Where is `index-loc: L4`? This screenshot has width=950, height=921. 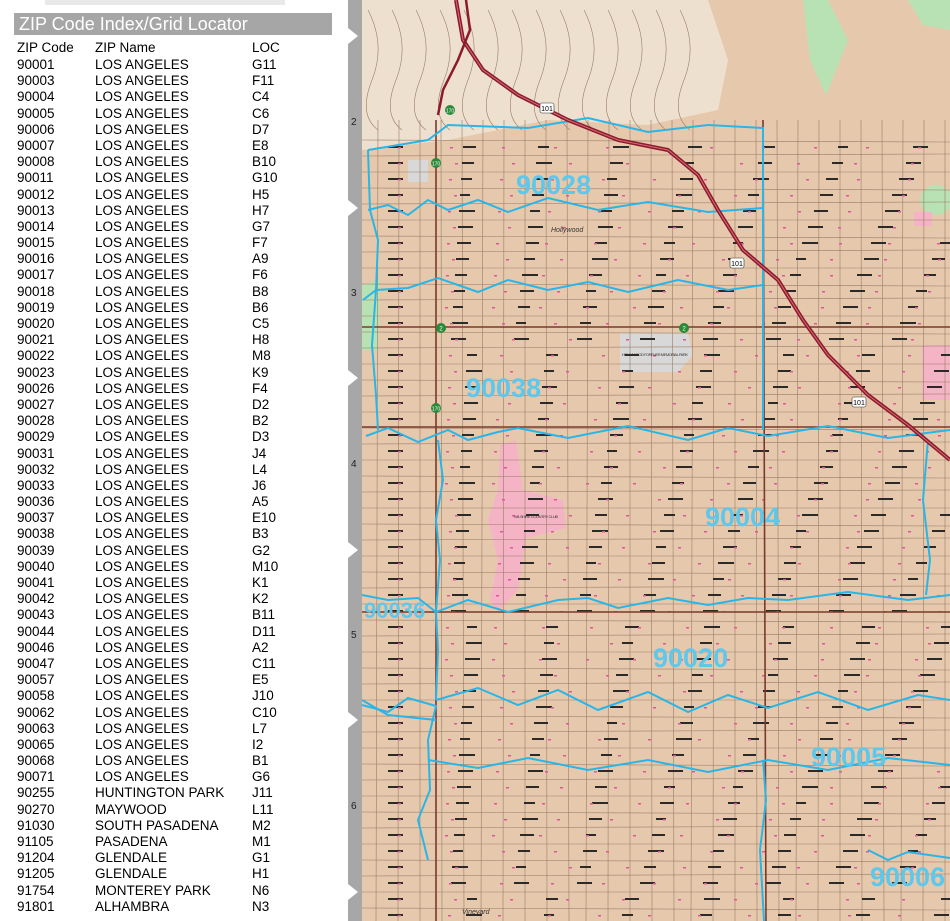 index-loc: L4 is located at coordinates (260, 469).